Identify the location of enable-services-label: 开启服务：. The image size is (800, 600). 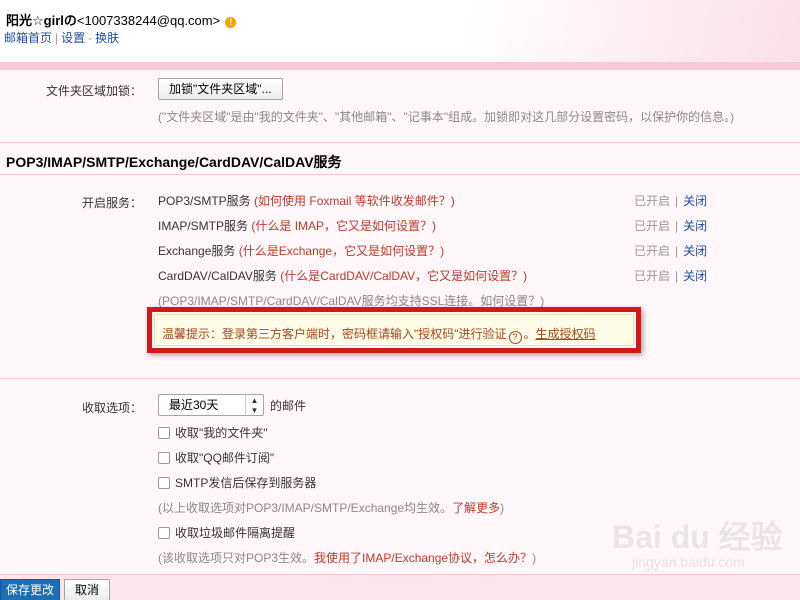
(112, 203).